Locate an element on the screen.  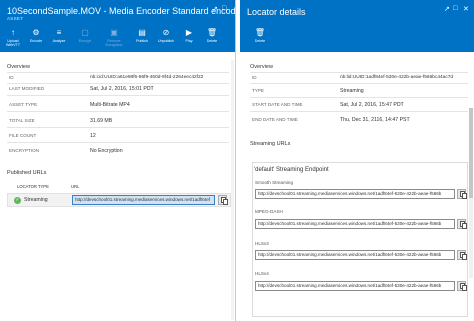
field-label: FILE COUNT is located at coordinates (23, 135).